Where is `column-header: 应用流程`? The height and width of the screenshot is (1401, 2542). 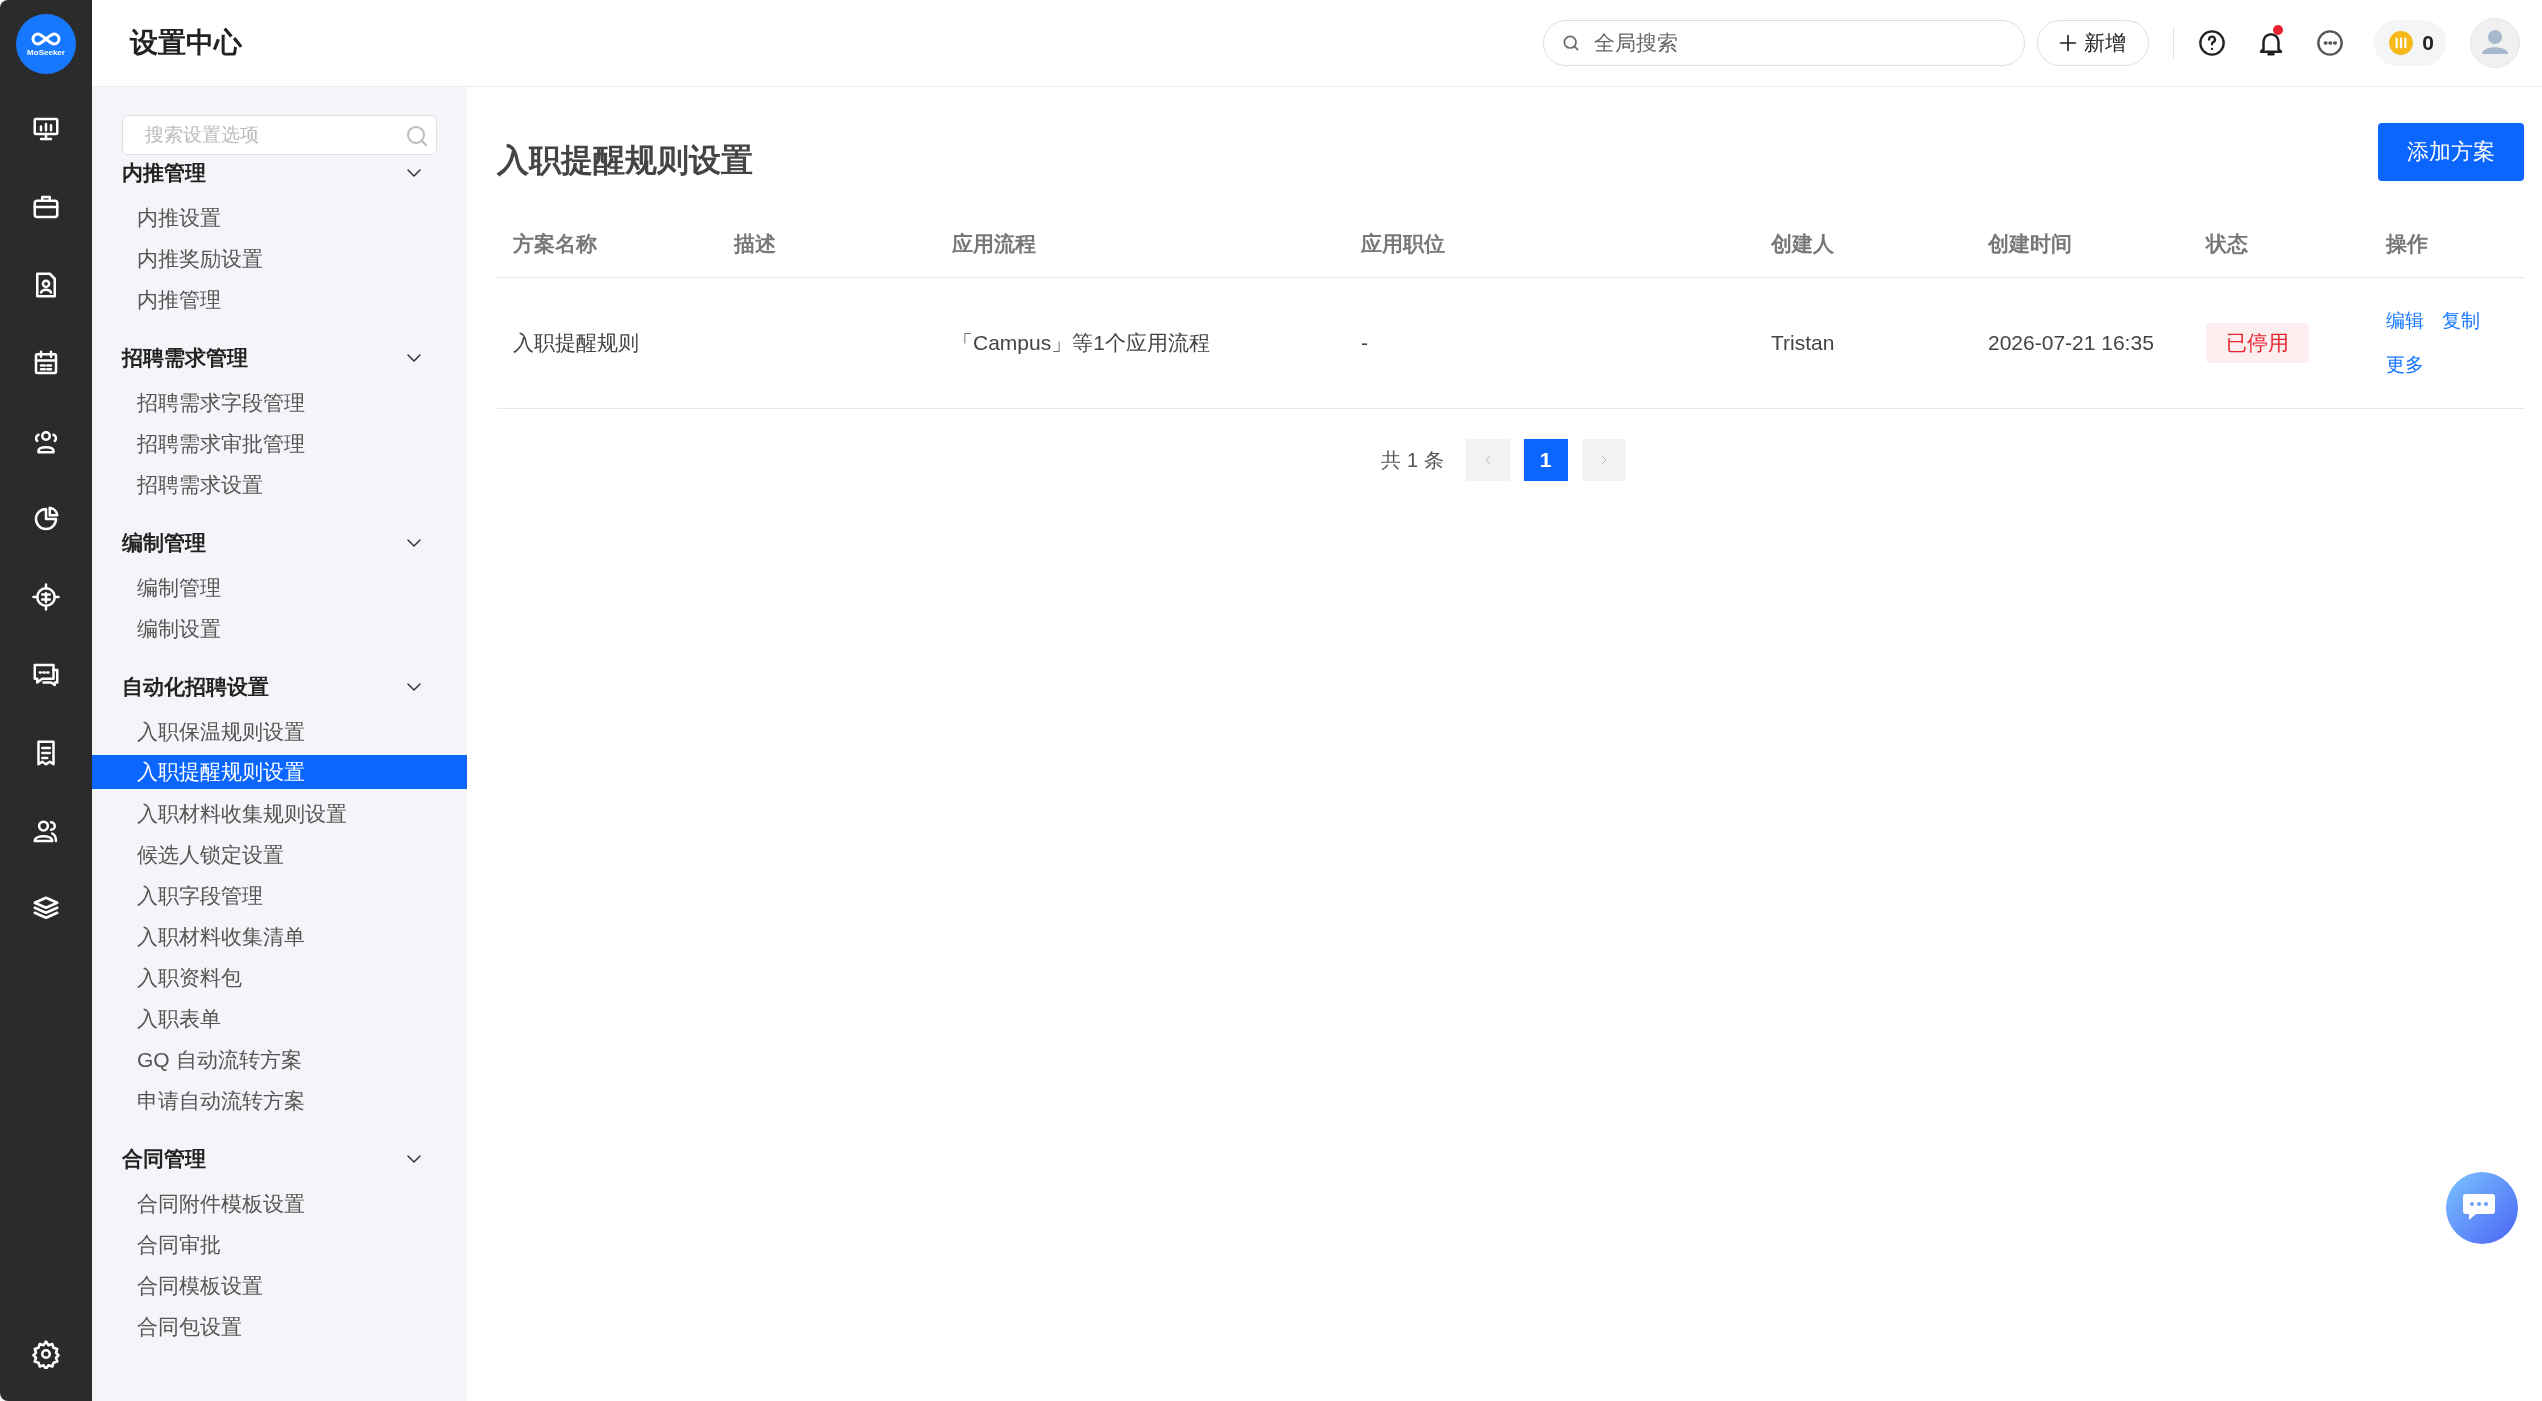 column-header: 应用流程 is located at coordinates (994, 244).